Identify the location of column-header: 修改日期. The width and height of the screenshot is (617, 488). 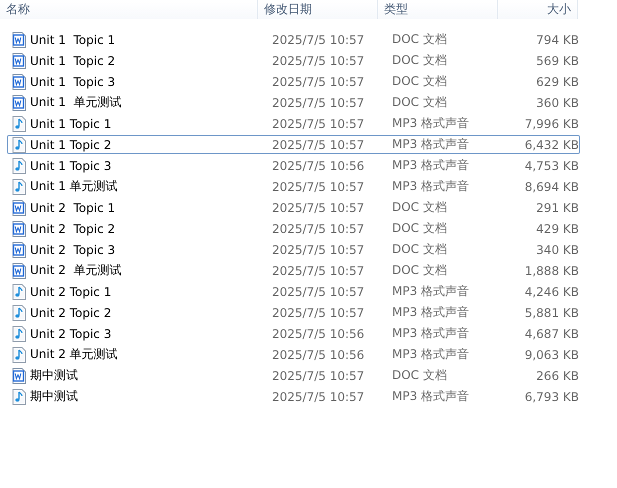
(318, 9).